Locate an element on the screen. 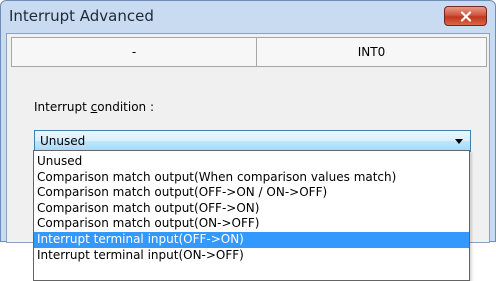 The height and width of the screenshot is (281, 496). close-button is located at coordinates (465, 16).